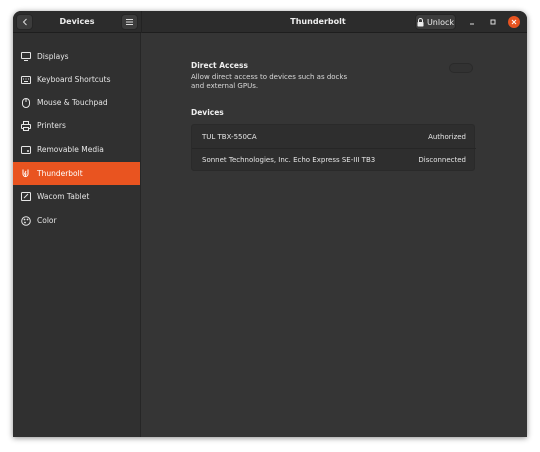  Describe the element at coordinates (442, 160) in the screenshot. I see `device-status: Disconnected` at that location.